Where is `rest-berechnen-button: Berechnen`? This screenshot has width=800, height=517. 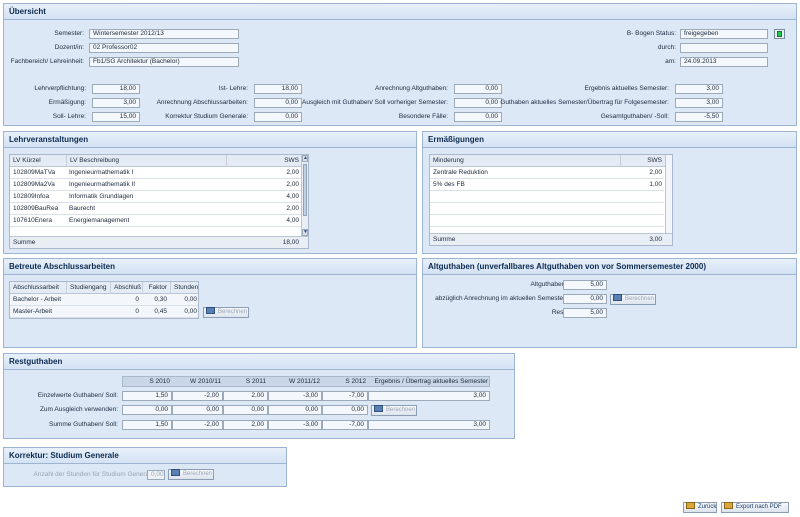
rest-berechnen-button: Berechnen is located at coordinates (394, 410).